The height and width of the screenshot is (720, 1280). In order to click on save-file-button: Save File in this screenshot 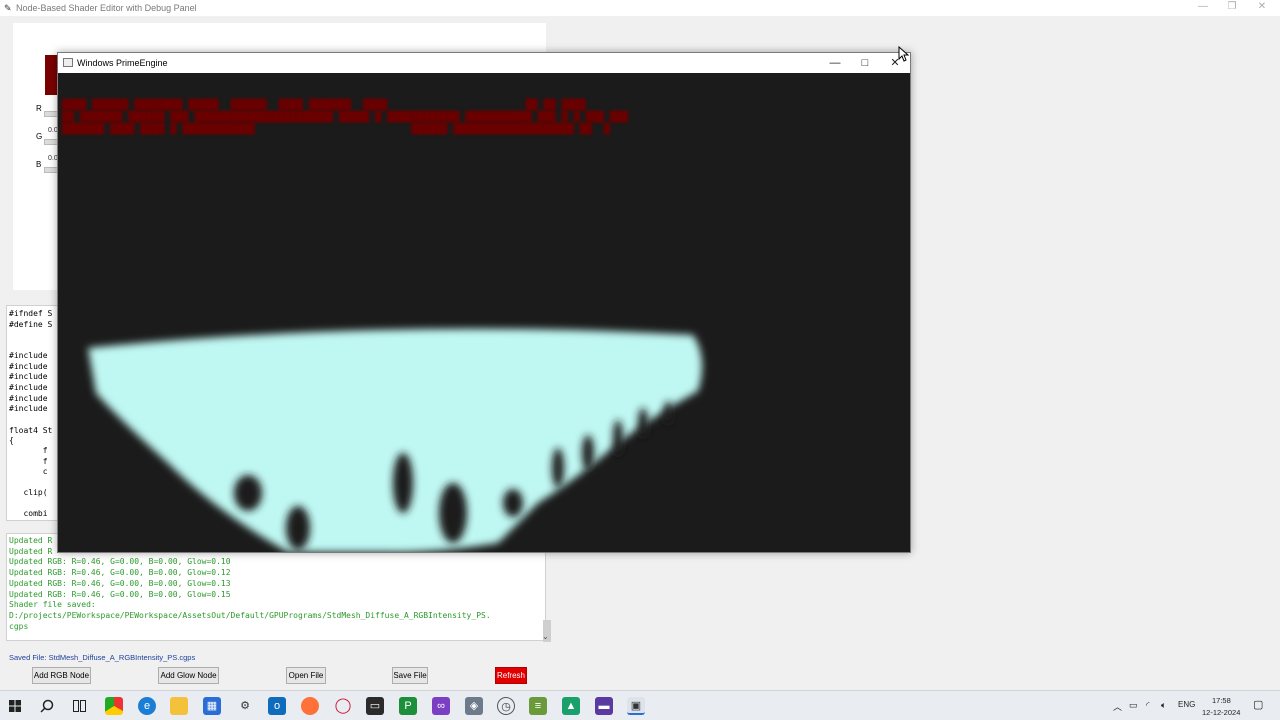, I will do `click(410, 675)`.